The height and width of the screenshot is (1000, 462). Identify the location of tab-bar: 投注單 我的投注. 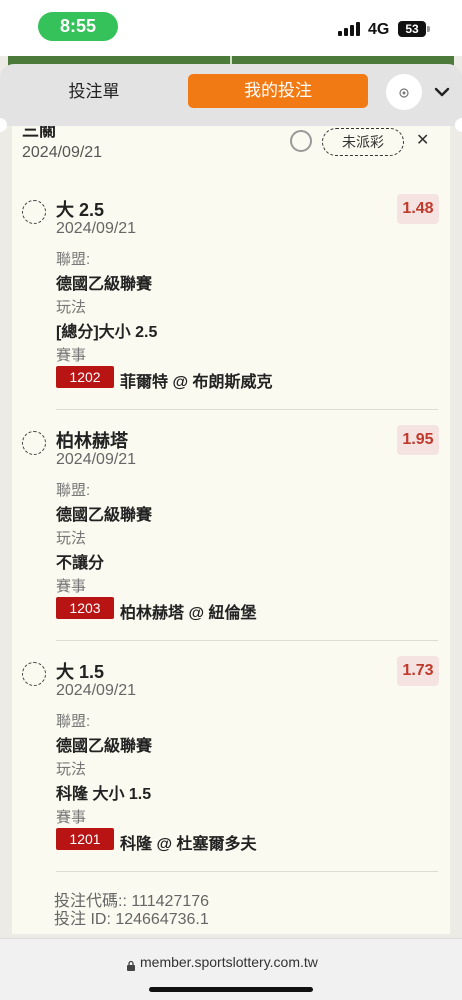
(231, 95).